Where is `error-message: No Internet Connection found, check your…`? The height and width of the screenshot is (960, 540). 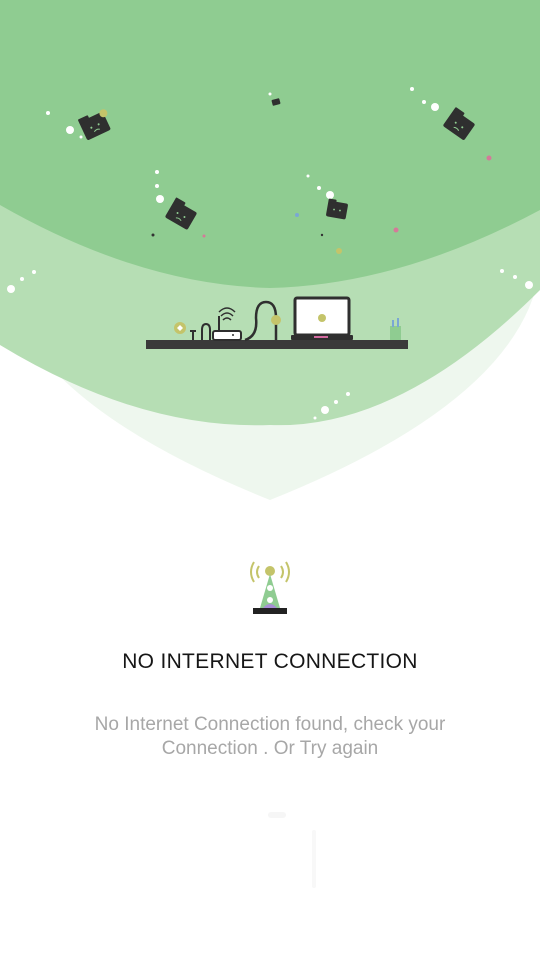
error-message: No Internet Connection found, check your… is located at coordinates (270, 736).